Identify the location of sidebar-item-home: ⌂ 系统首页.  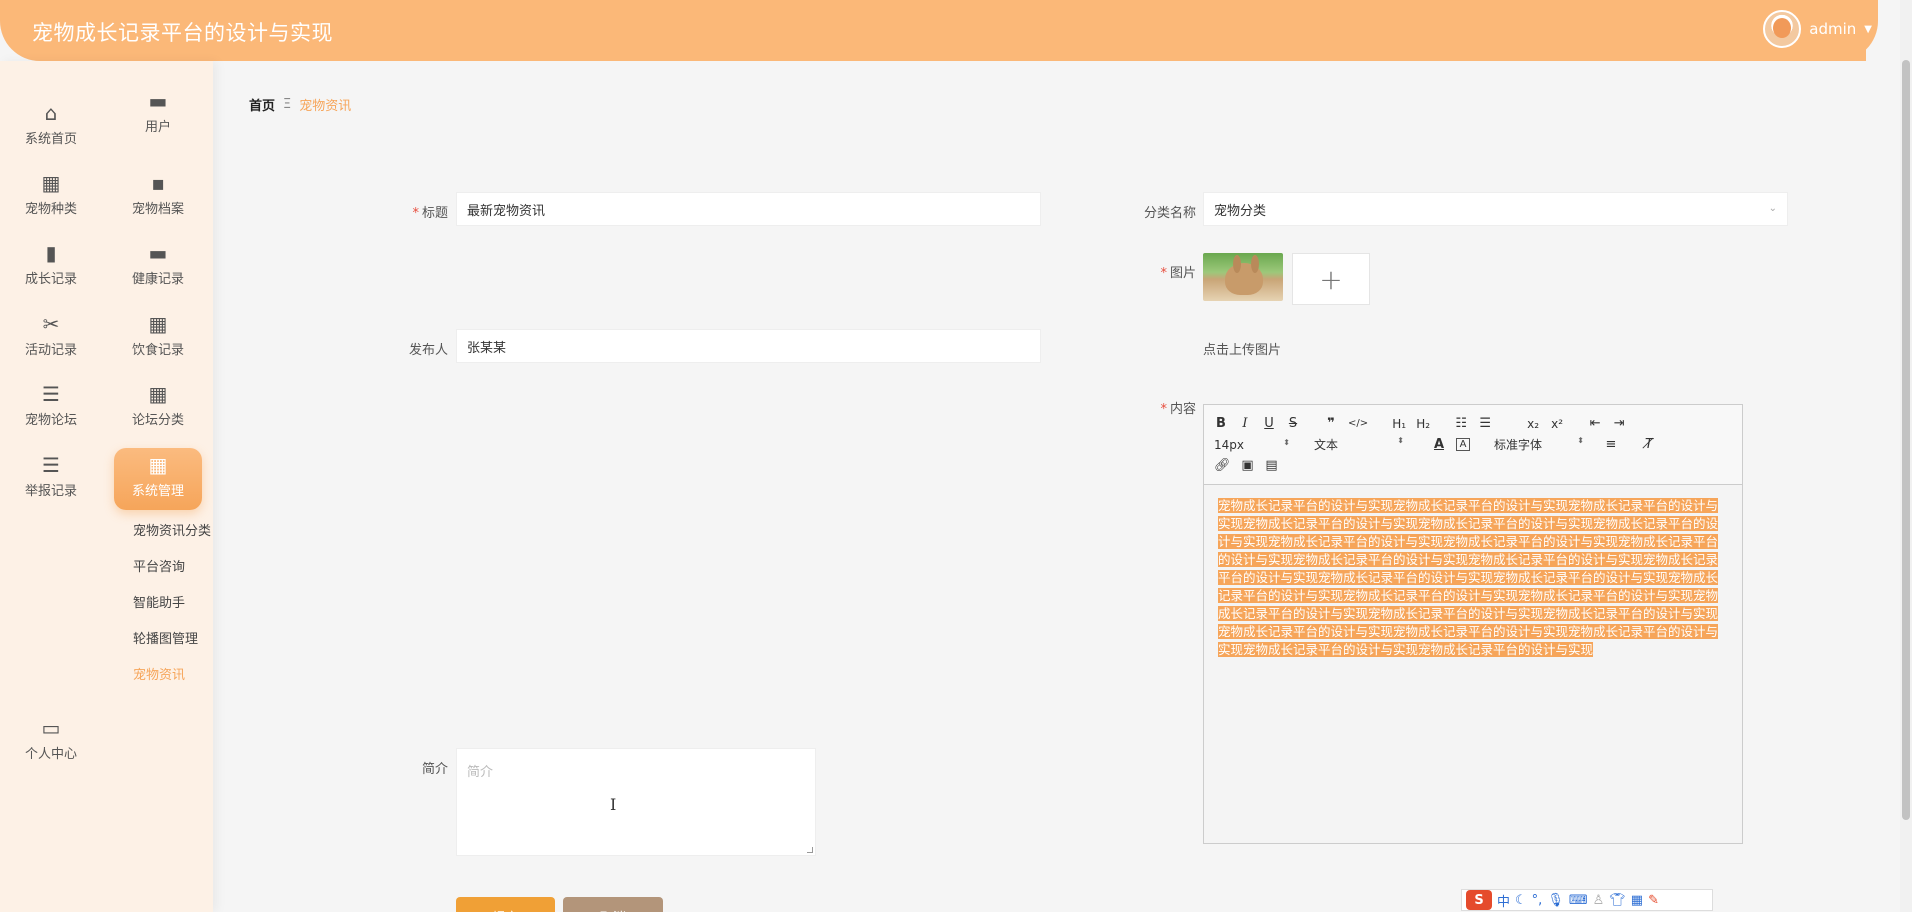
(51, 127).